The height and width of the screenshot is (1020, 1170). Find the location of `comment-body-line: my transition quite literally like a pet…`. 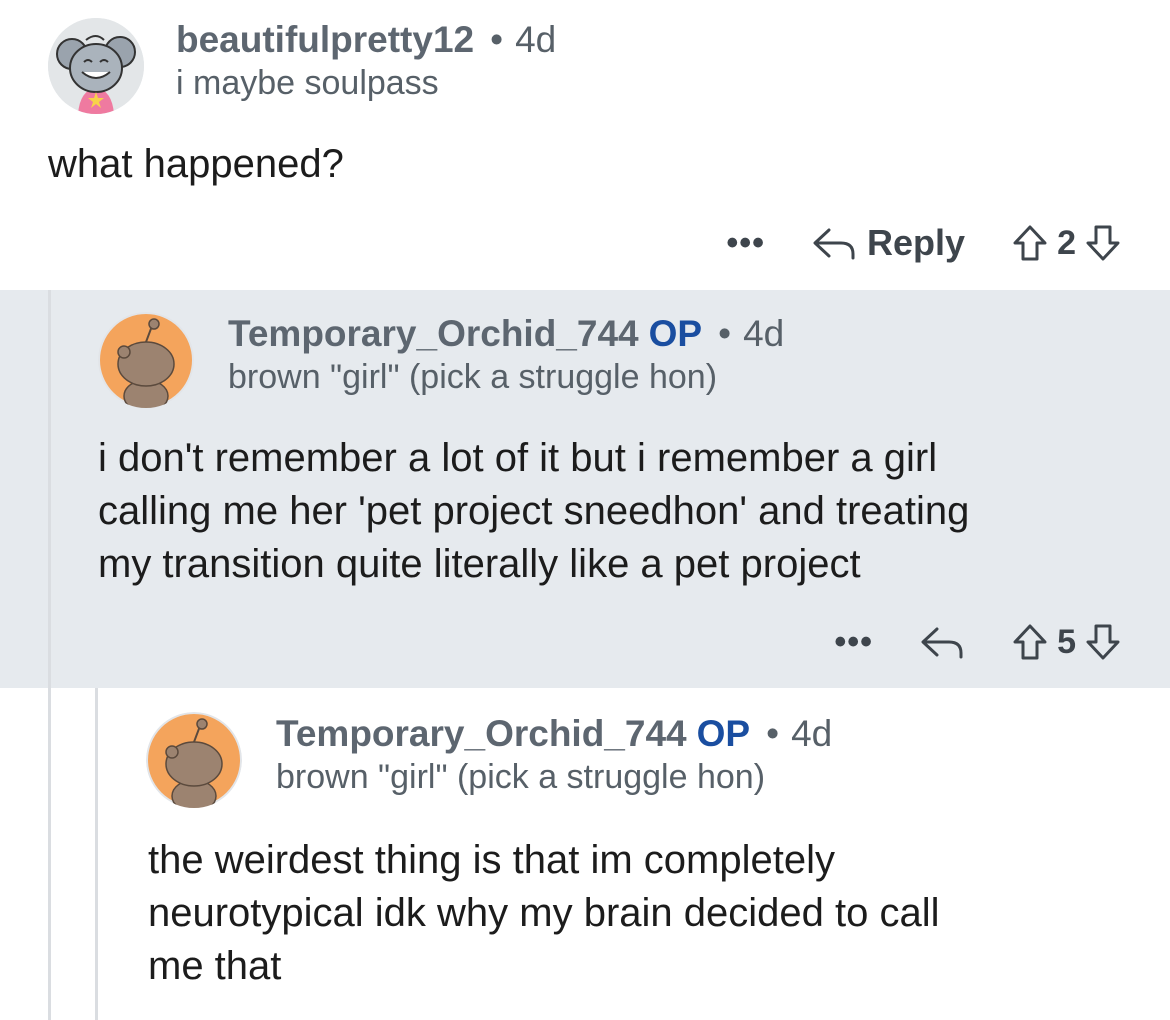

comment-body-line: my transition quite literally like a pet… is located at coordinates (479, 564).